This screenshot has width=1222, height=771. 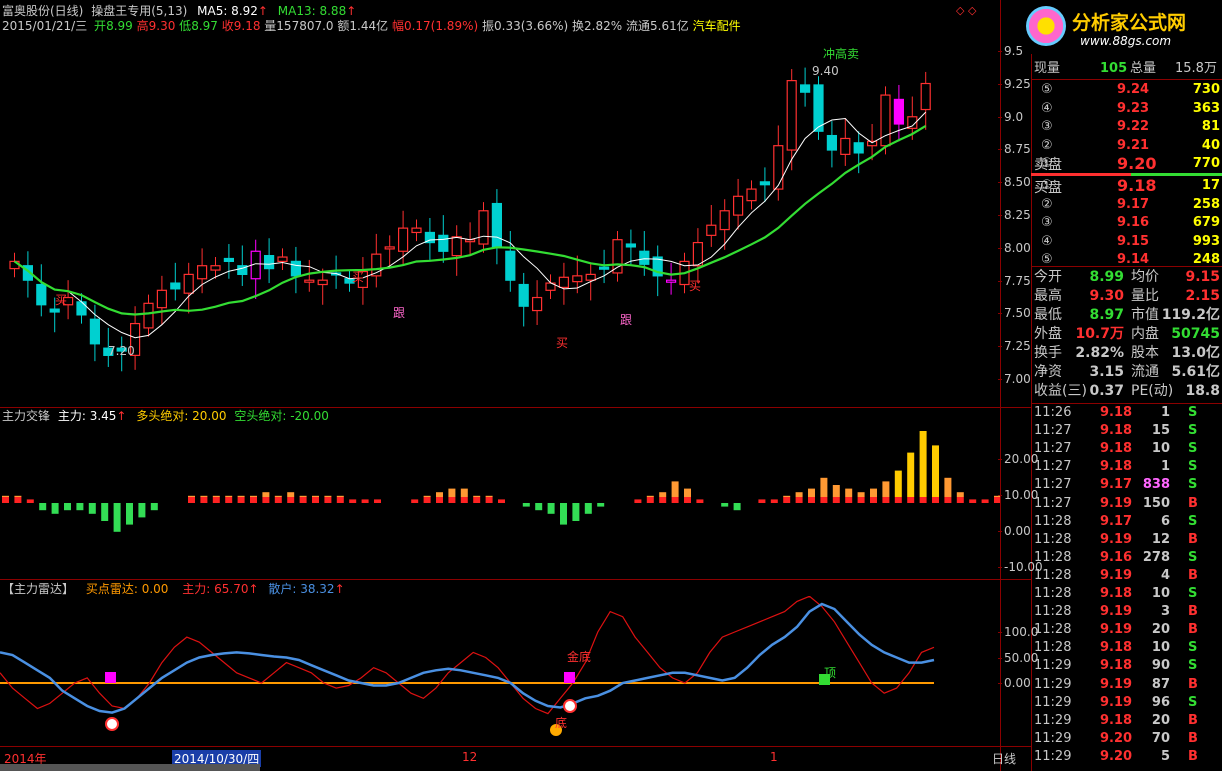 What do you see at coordinates (1128, 89) in the screenshot?
I see `sell-level-row: ⑤ 9.24 730` at bounding box center [1128, 89].